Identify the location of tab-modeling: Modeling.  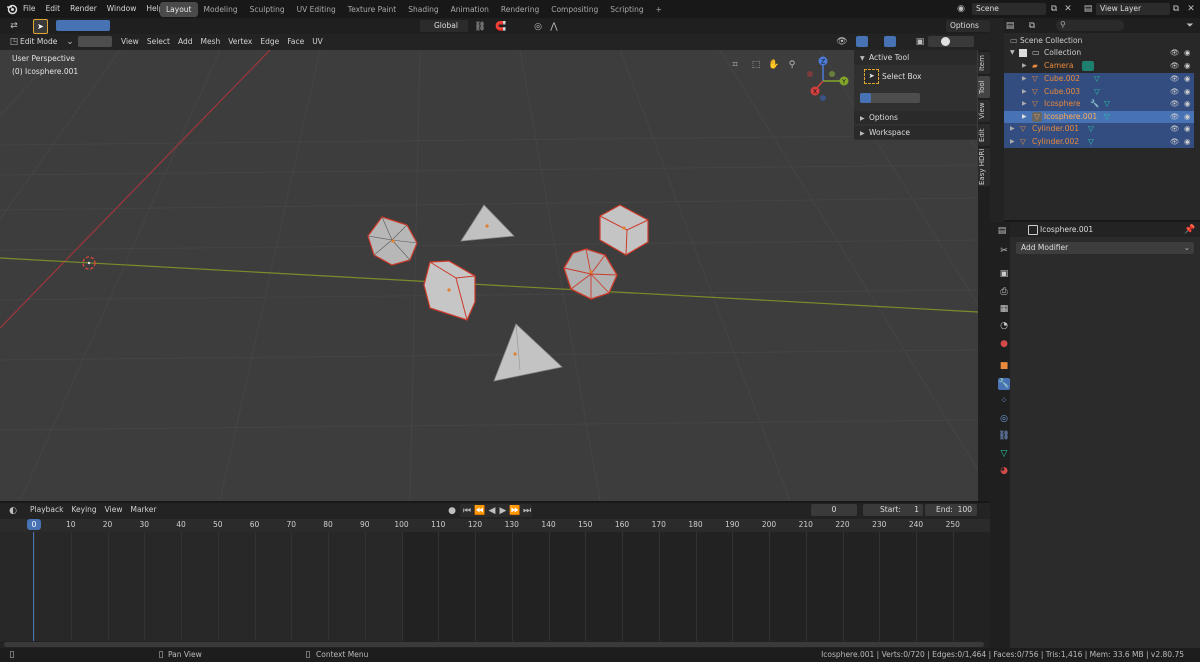
(221, 9).